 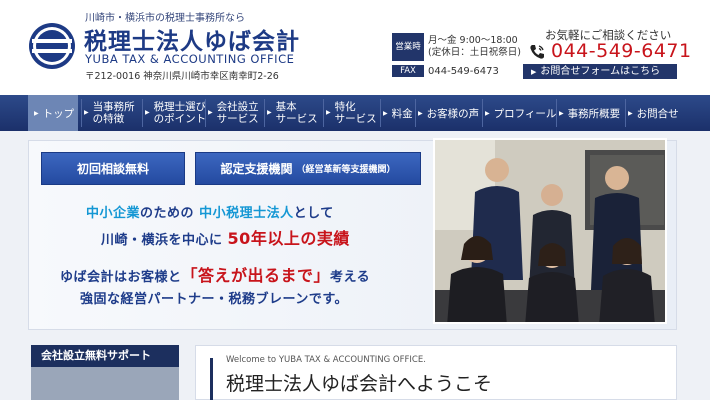 I want to click on nav-testimonials: ▶ お客様の声, so click(x=454, y=113).